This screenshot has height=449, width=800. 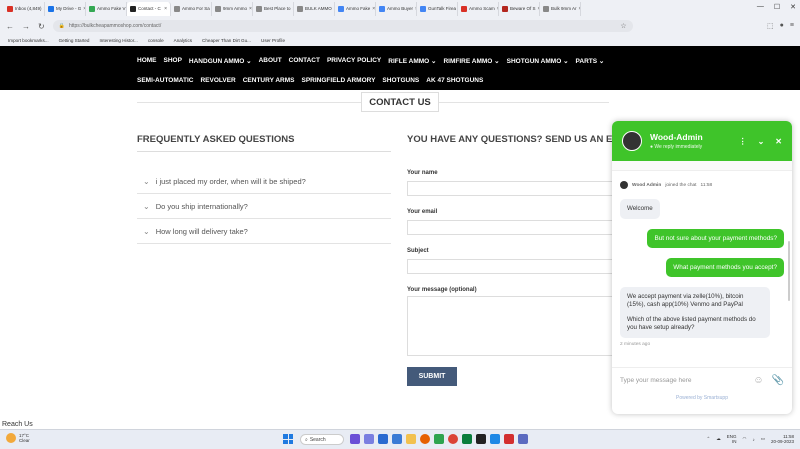 I want to click on nav-item: PRIVACY POLICY, so click(x=354, y=61).